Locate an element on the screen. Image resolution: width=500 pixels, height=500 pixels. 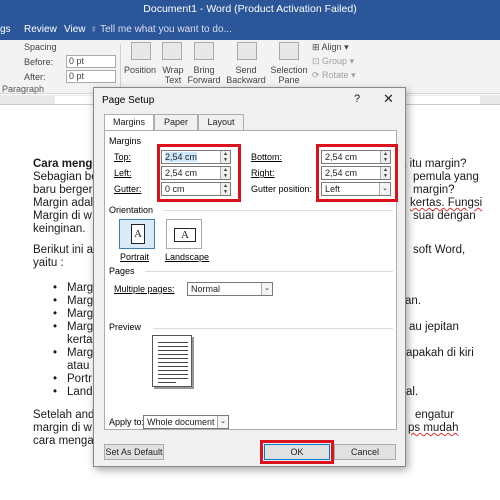
landscape-option: A is located at coordinates (184, 234).